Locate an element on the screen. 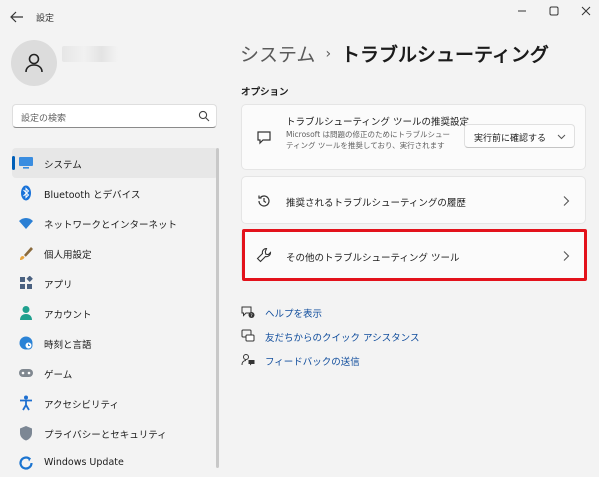 Image resolution: width=599 pixels, height=477 pixels. sidebar-item-accounts: アカウント is located at coordinates (115, 313).